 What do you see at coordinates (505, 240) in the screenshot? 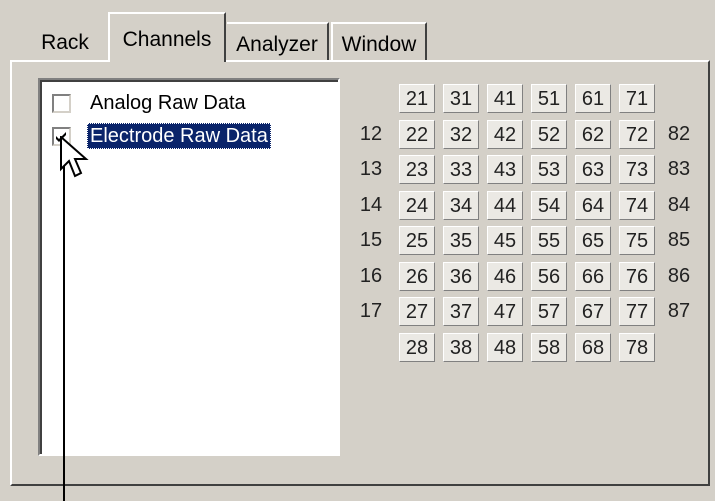
I see `electrode-channel-45: 45` at bounding box center [505, 240].